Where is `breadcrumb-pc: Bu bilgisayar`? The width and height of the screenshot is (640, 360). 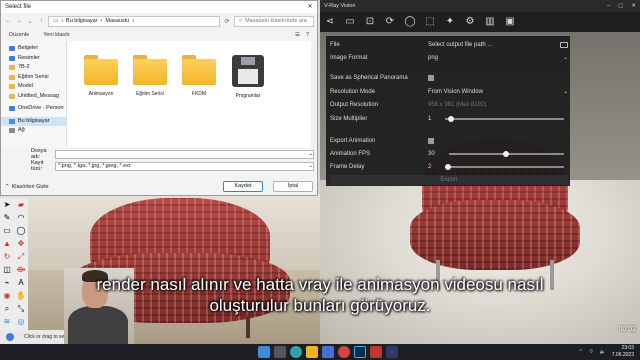 breadcrumb-pc: Bu bilgisayar is located at coordinates (82, 21).